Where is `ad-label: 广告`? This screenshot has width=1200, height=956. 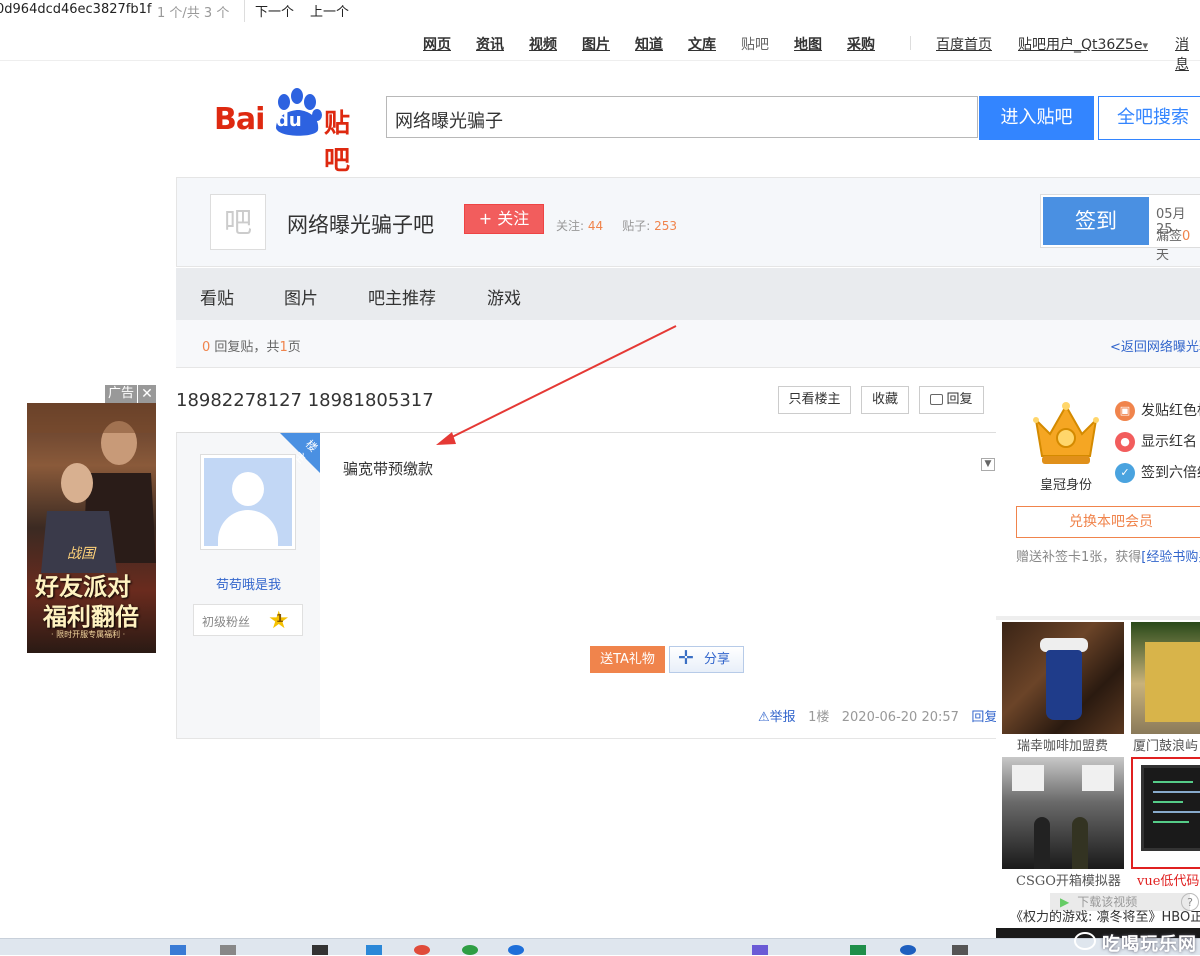 ad-label: 广告 is located at coordinates (121, 394).